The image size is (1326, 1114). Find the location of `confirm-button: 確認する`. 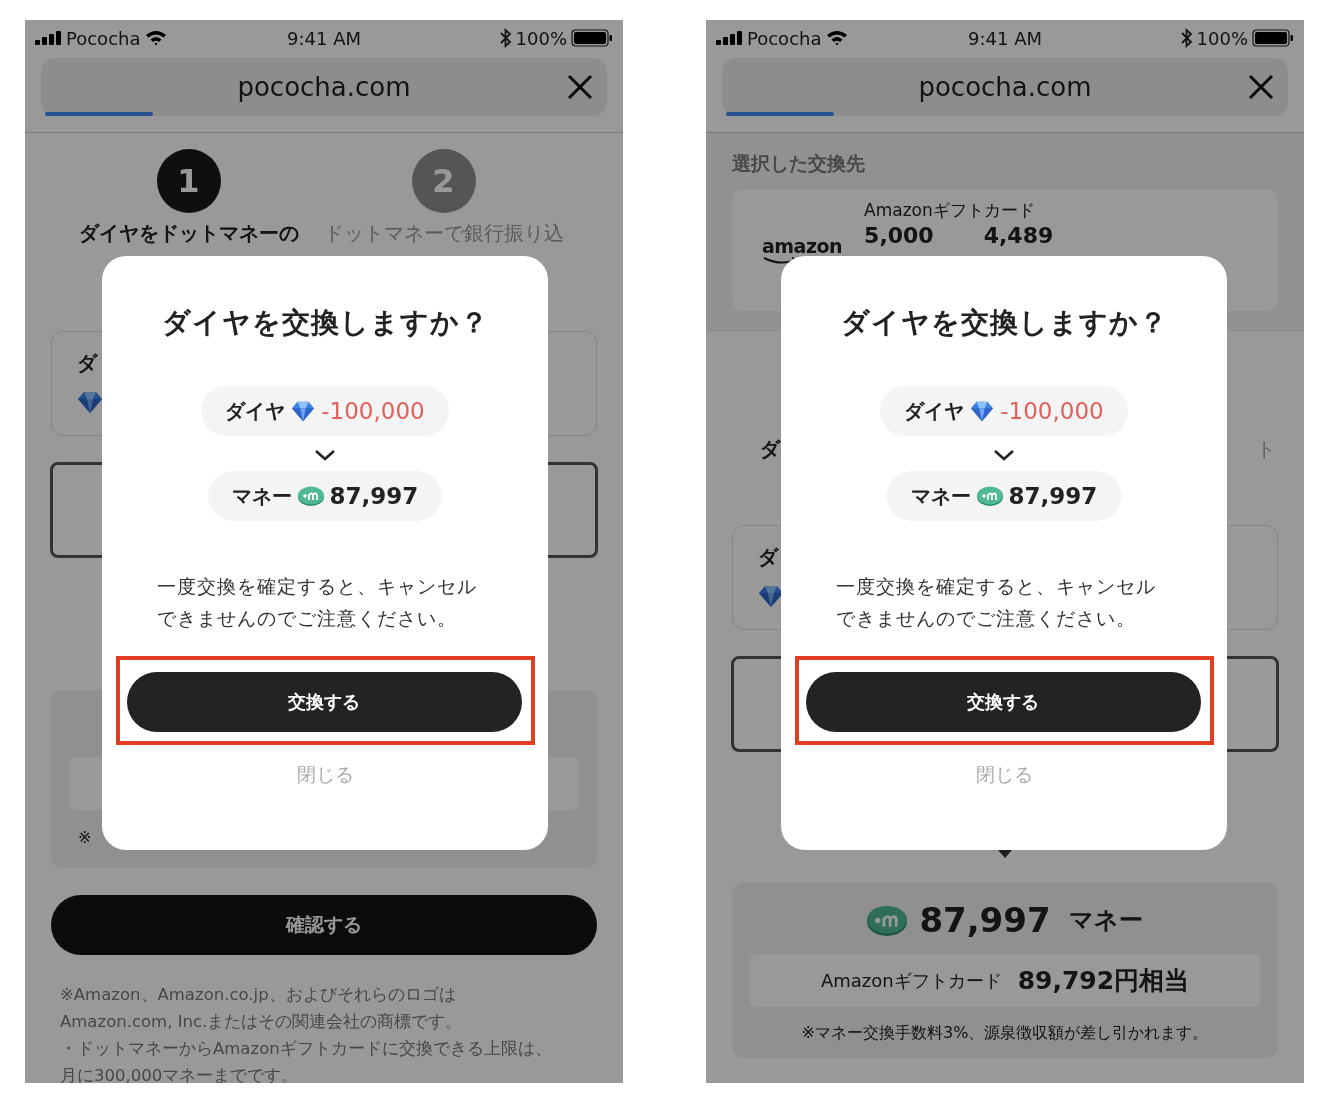

confirm-button: 確認する is located at coordinates (324, 925).